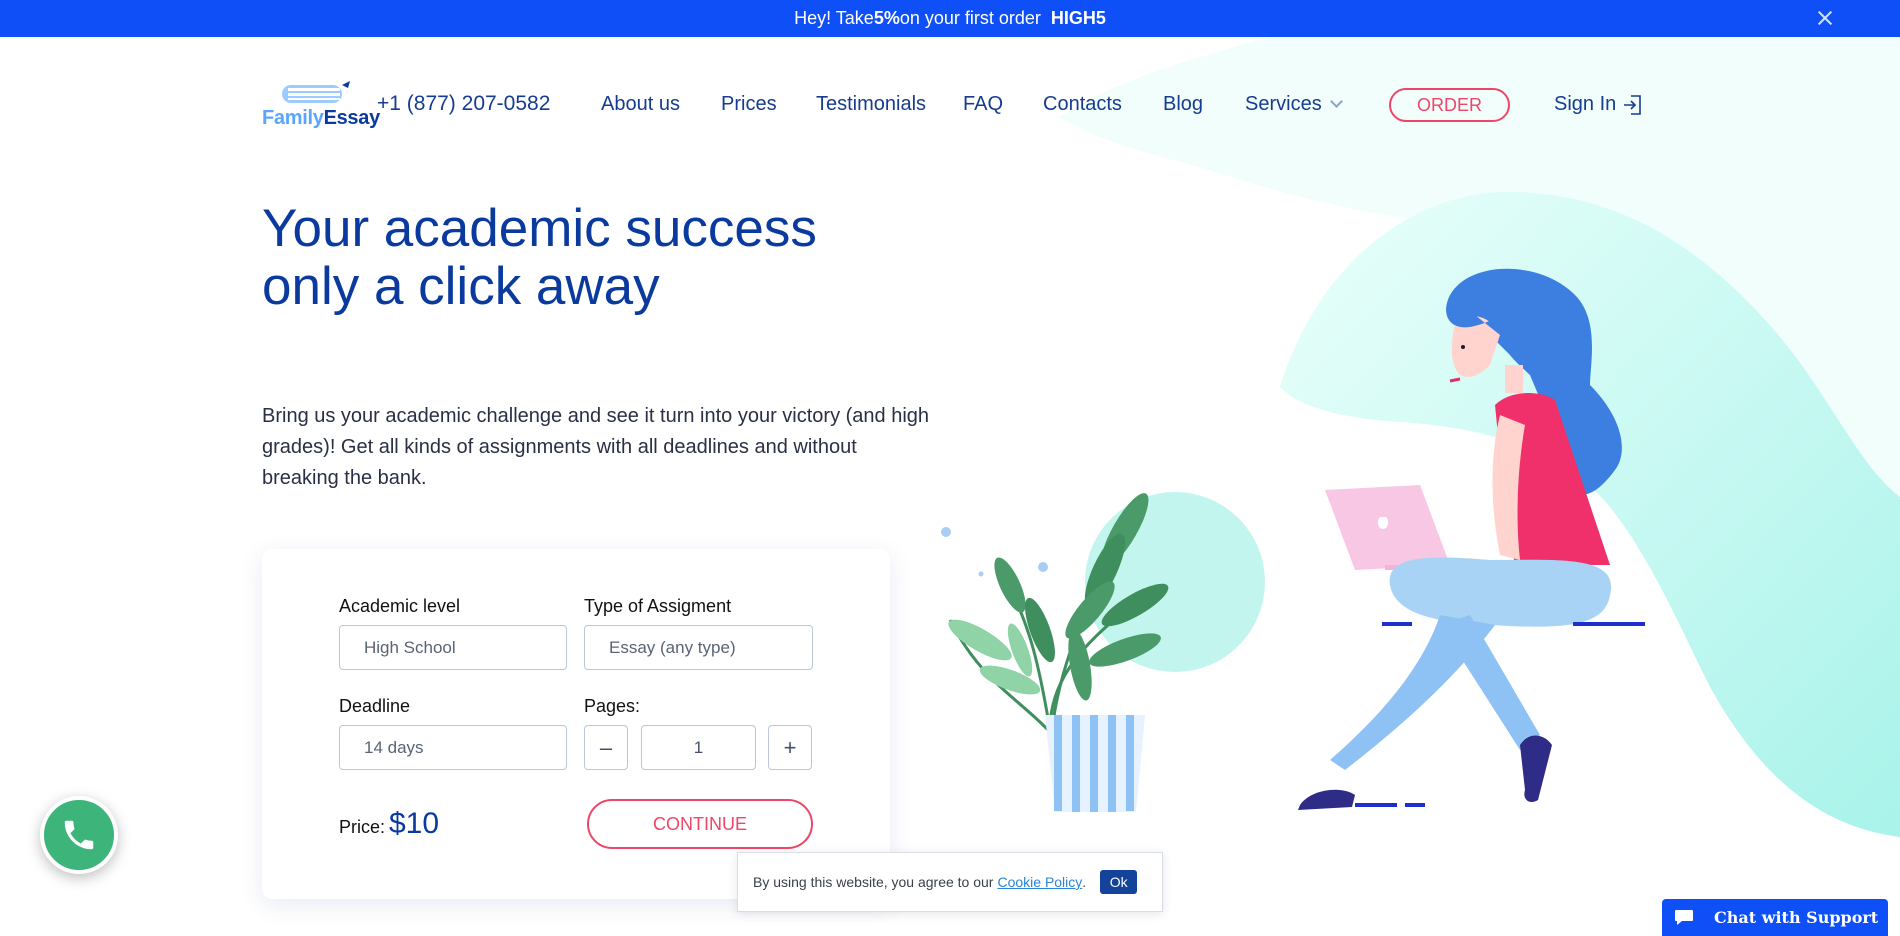  I want to click on nav-services: Services, so click(1294, 104).